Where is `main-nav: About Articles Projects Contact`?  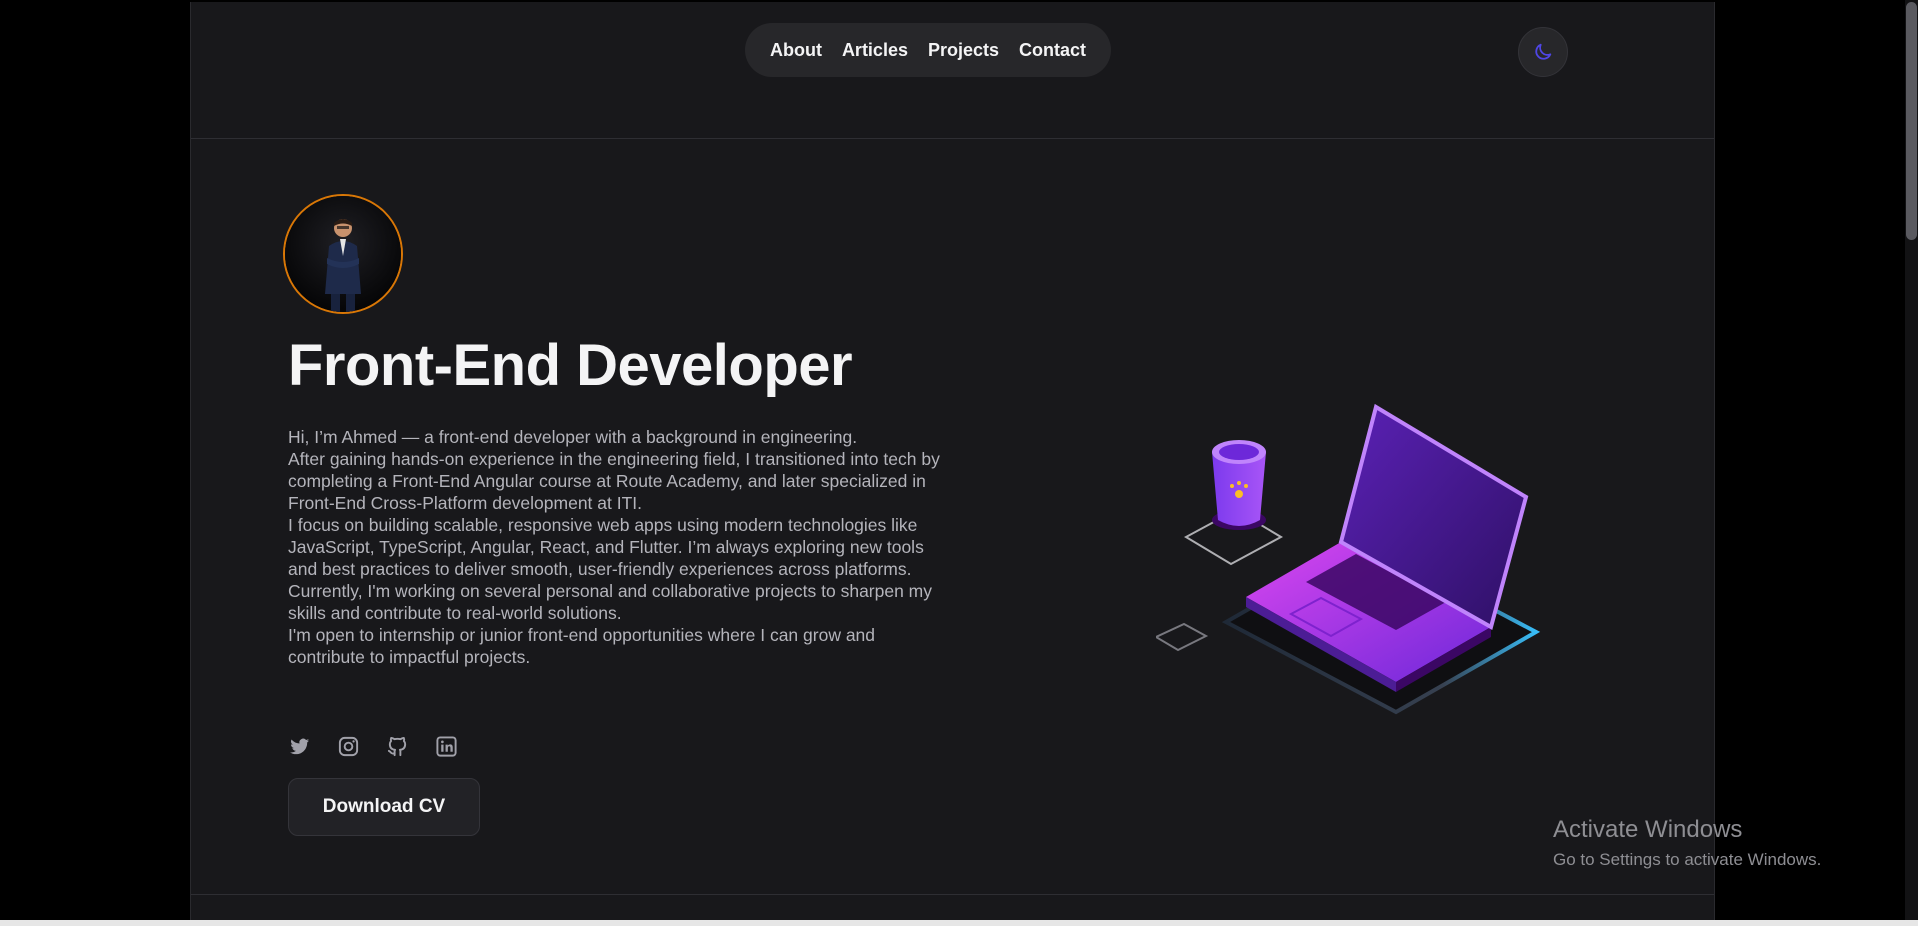
main-nav: About Articles Projects Contact is located at coordinates (928, 50).